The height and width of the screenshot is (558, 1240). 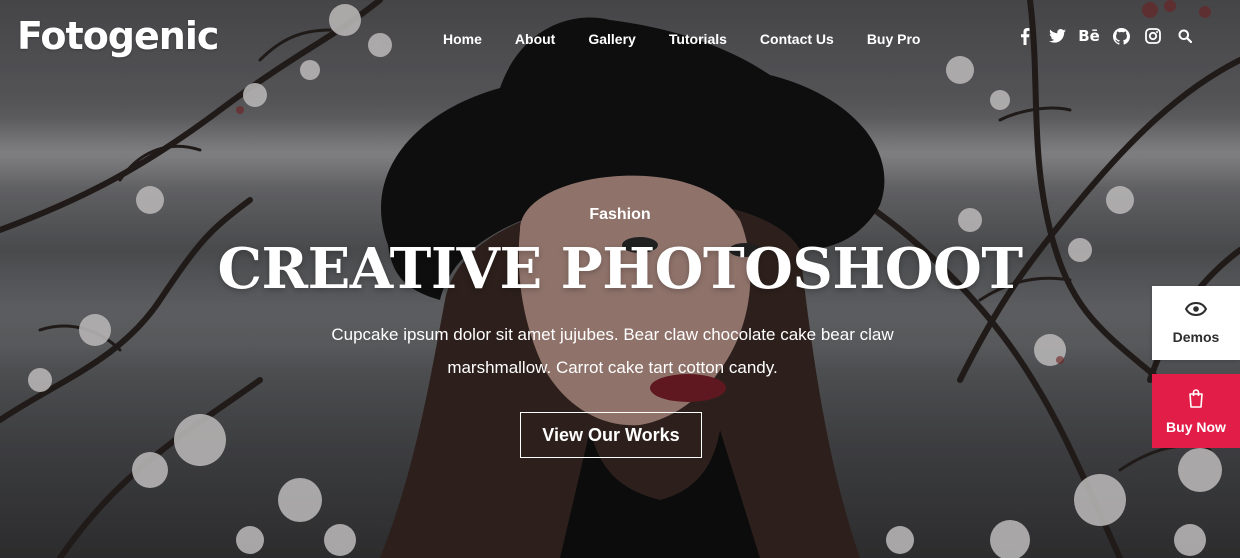 What do you see at coordinates (1196, 426) in the screenshot?
I see `buy-now-label: Buy Now` at bounding box center [1196, 426].